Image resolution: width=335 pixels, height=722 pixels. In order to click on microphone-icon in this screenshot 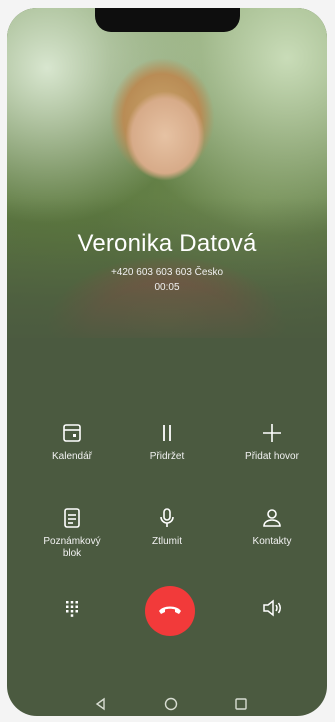, I will do `click(167, 518)`.